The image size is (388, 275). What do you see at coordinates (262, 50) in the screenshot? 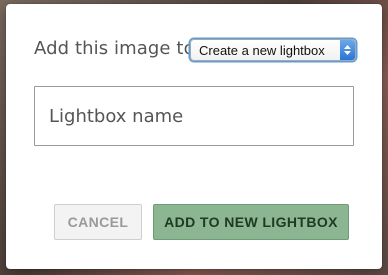
I see `lightbox-select-value: Create a new lightbox` at bounding box center [262, 50].